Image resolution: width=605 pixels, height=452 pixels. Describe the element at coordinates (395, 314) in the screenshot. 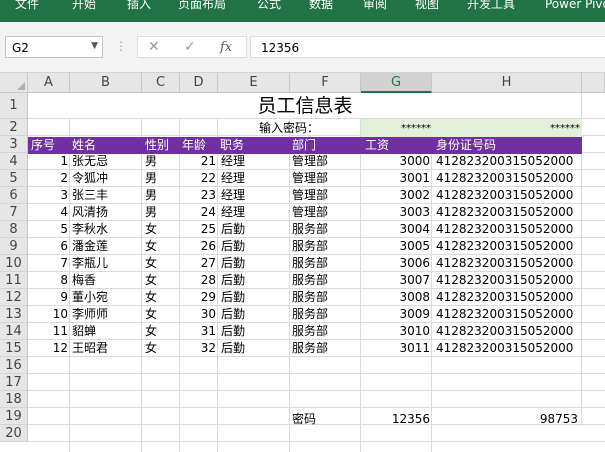

I see `cell-salary: 3009` at that location.